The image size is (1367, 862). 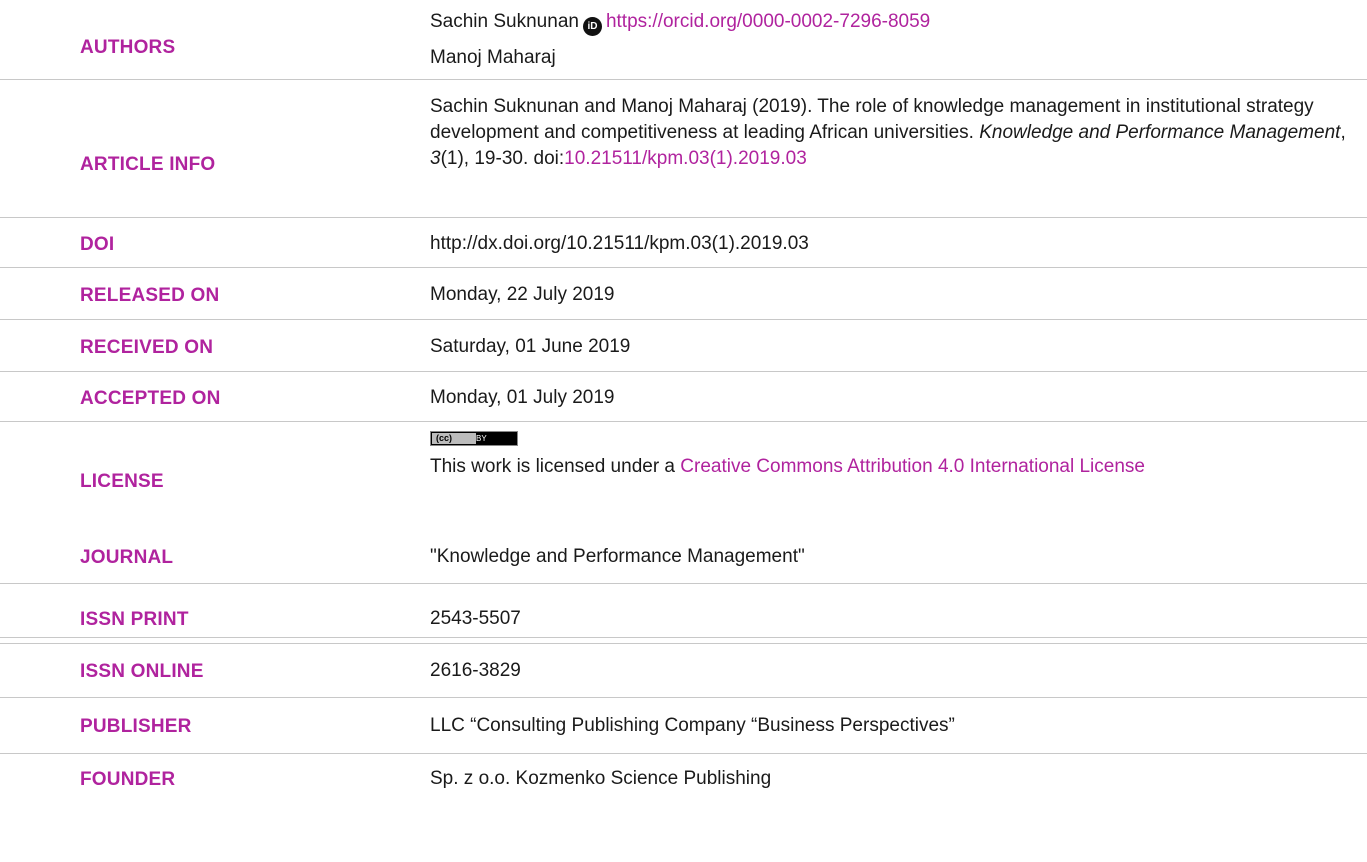 What do you see at coordinates (134, 619) in the screenshot?
I see `label-issn-print: ISSN PRINT` at bounding box center [134, 619].